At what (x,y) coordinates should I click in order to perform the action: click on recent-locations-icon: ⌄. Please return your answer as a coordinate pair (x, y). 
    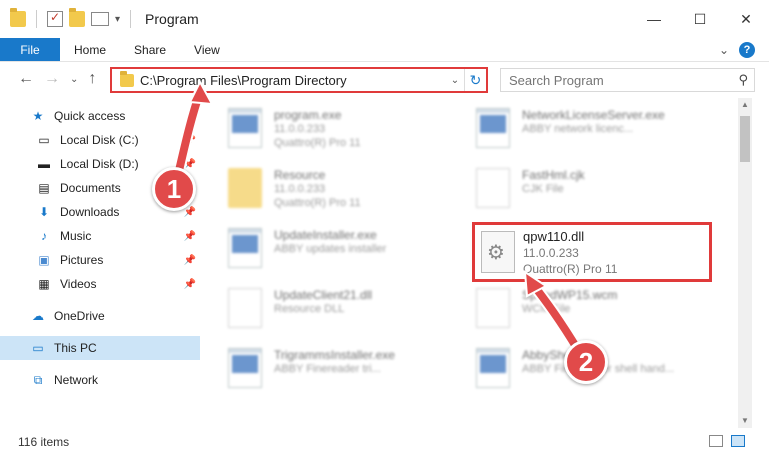
    Looking at the image, I should click on (74, 79).